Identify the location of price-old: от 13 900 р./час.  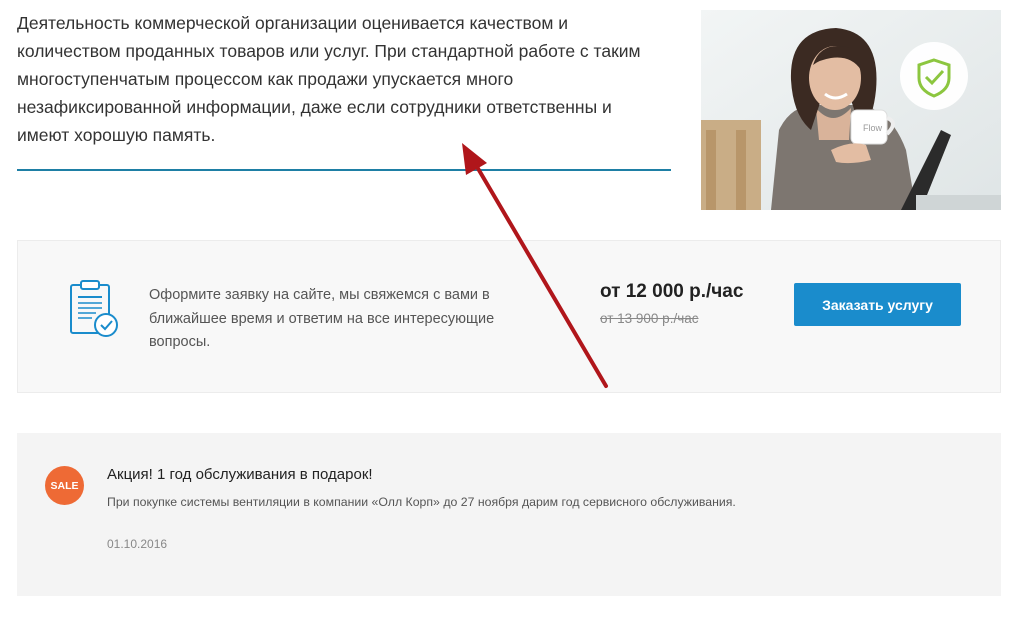
(649, 318).